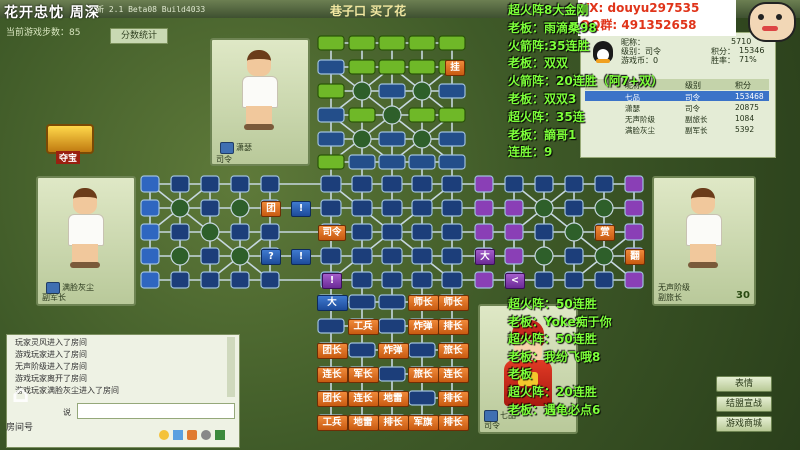  What do you see at coordinates (192, 435) in the screenshot?
I see `bell-icon` at bounding box center [192, 435].